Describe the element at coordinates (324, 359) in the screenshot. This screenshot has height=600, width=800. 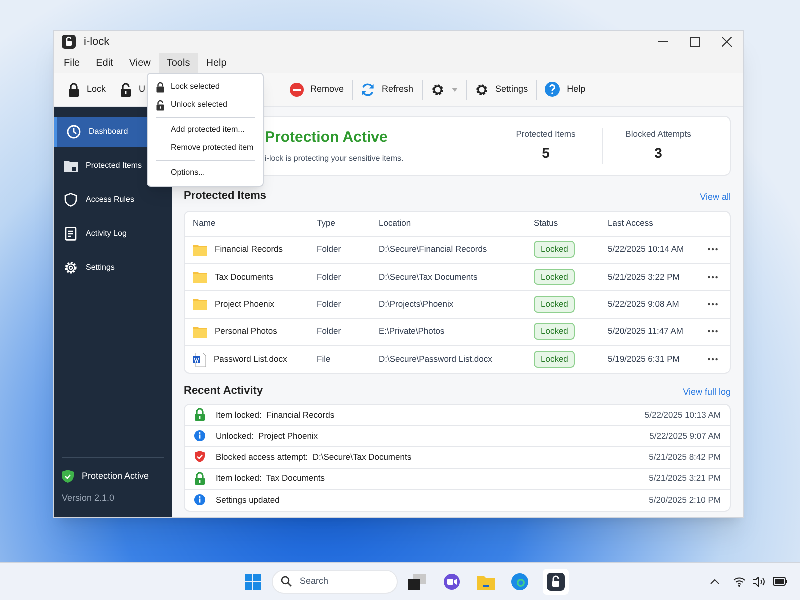
I see `item-type: File` at that location.